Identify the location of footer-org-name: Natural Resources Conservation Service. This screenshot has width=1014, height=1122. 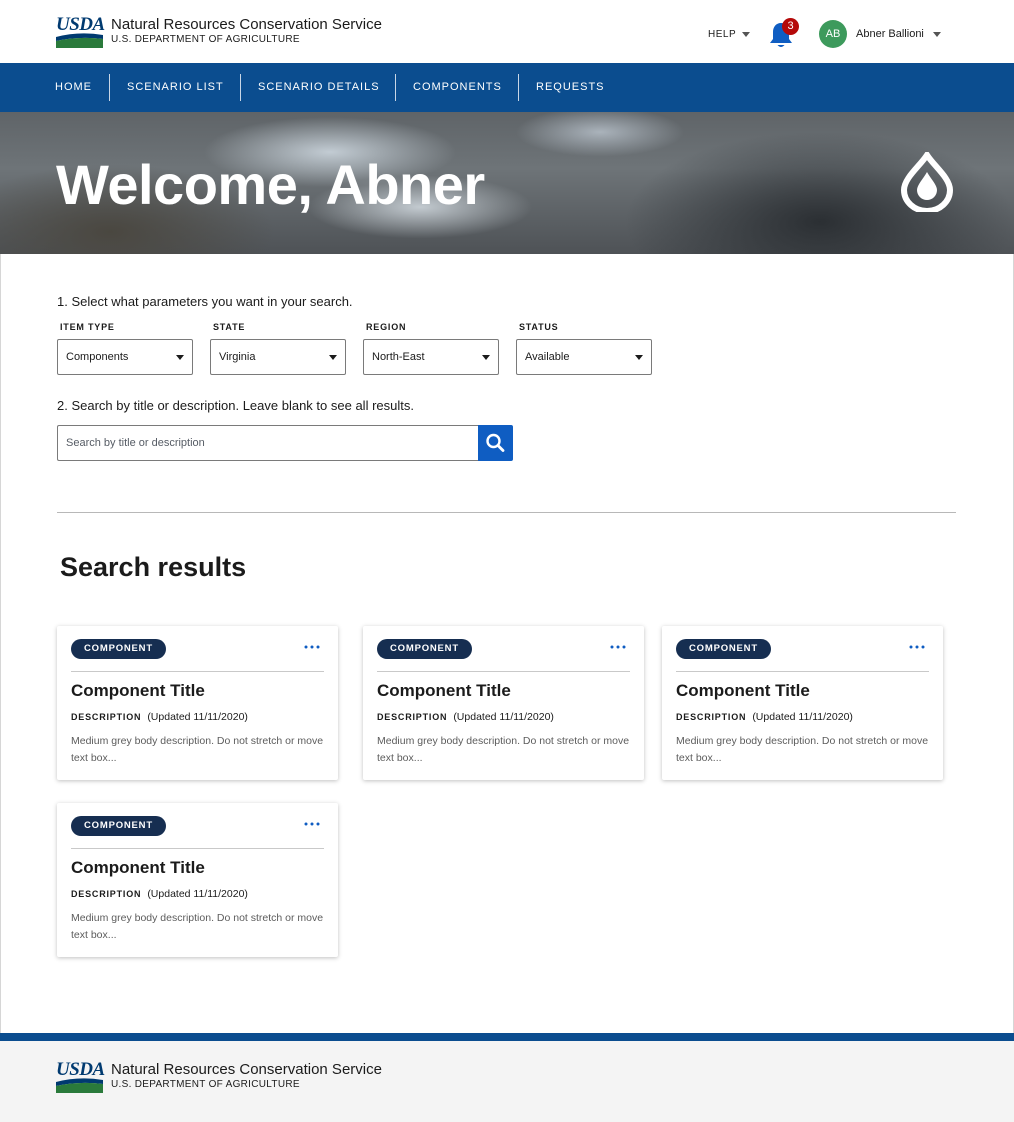
(246, 1069).